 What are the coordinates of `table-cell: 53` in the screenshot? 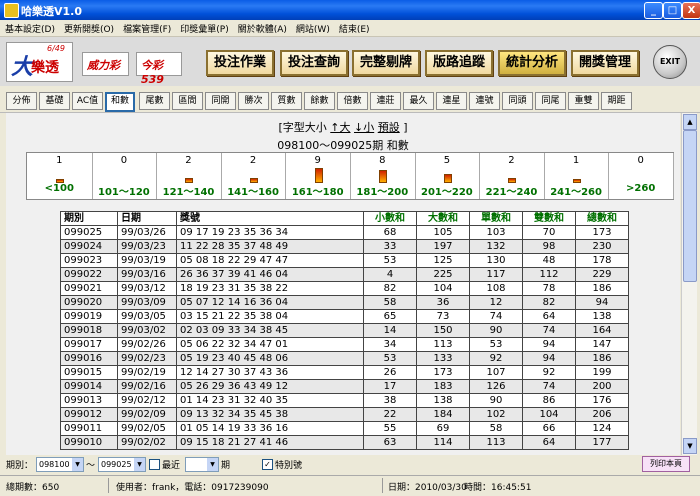 It's located at (496, 344).